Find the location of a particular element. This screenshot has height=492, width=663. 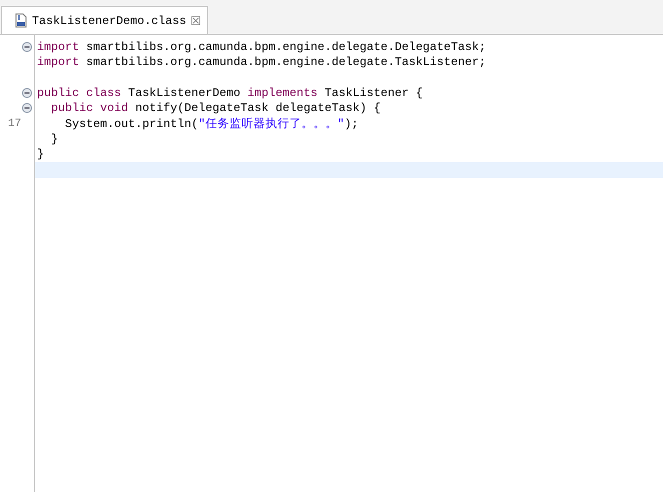

code-line: public void notify(DelegateTask delegateTask) { is located at coordinates (215, 108).